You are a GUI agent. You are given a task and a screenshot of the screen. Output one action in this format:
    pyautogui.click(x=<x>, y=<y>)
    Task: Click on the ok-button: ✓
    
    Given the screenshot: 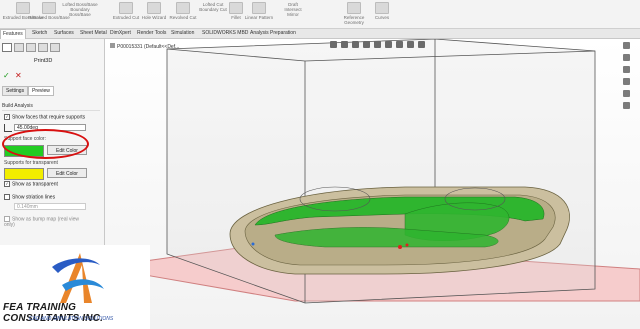 What is the action you would take?
    pyautogui.click(x=6, y=75)
    